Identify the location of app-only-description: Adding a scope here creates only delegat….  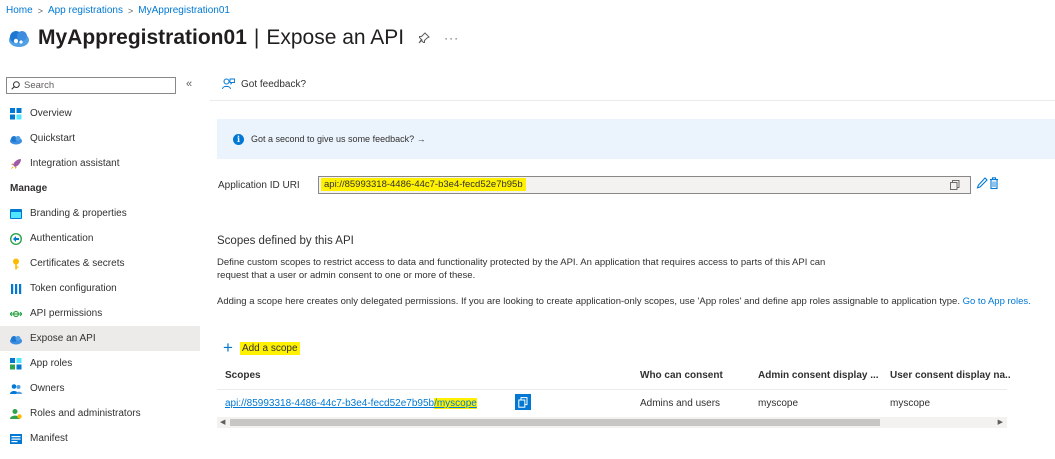
(627, 301).